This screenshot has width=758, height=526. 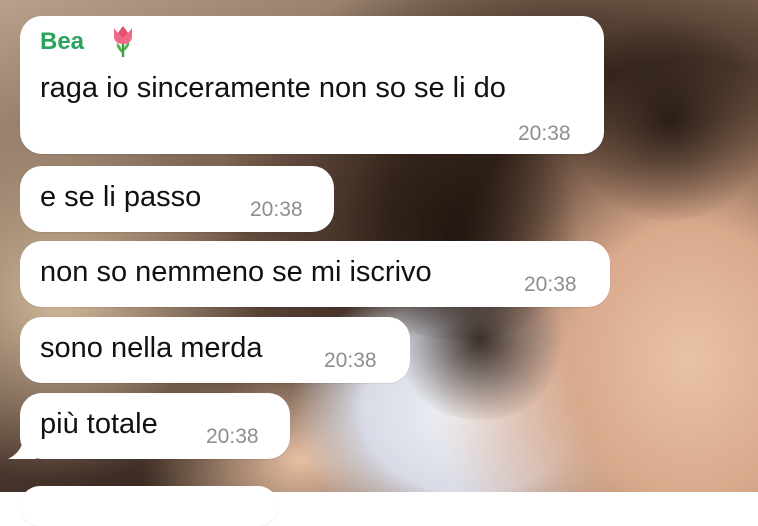 I want to click on message-bubble: non so nemmeno se mi iscrivo 20:38, so click(x=315, y=274).